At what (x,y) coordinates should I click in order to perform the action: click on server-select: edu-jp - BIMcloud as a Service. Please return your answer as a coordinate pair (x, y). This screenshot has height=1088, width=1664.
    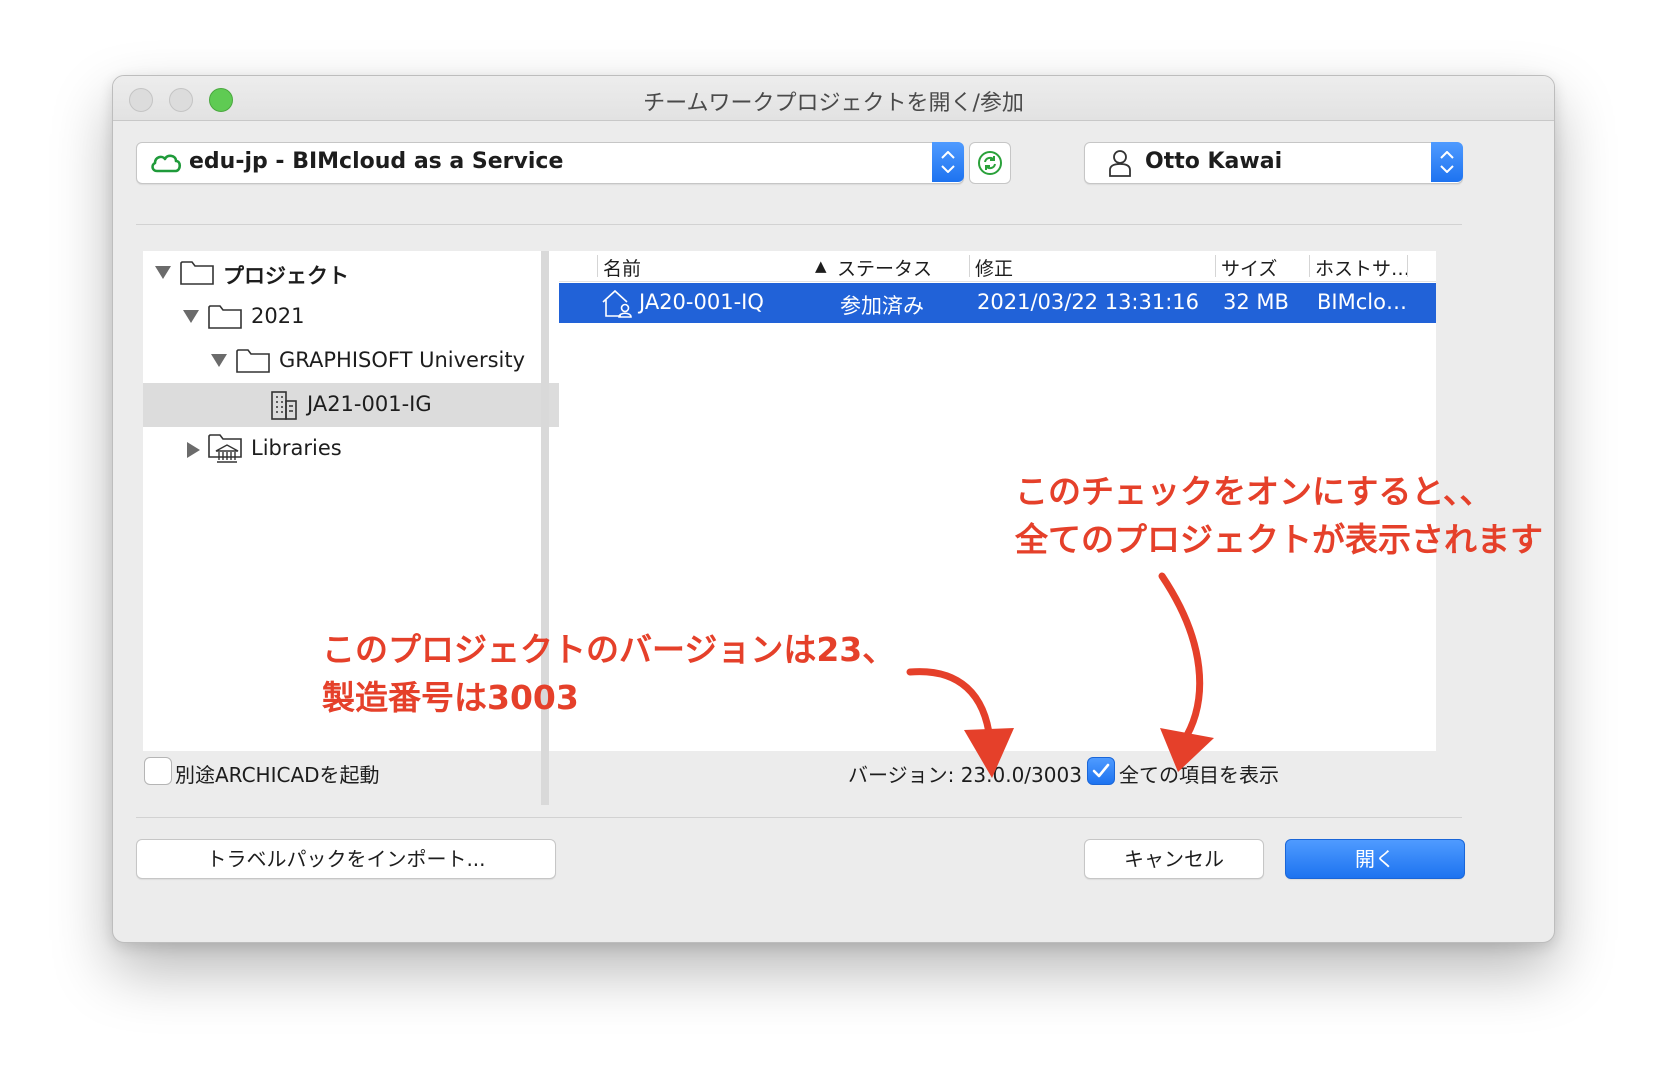
    Looking at the image, I should click on (550, 163).